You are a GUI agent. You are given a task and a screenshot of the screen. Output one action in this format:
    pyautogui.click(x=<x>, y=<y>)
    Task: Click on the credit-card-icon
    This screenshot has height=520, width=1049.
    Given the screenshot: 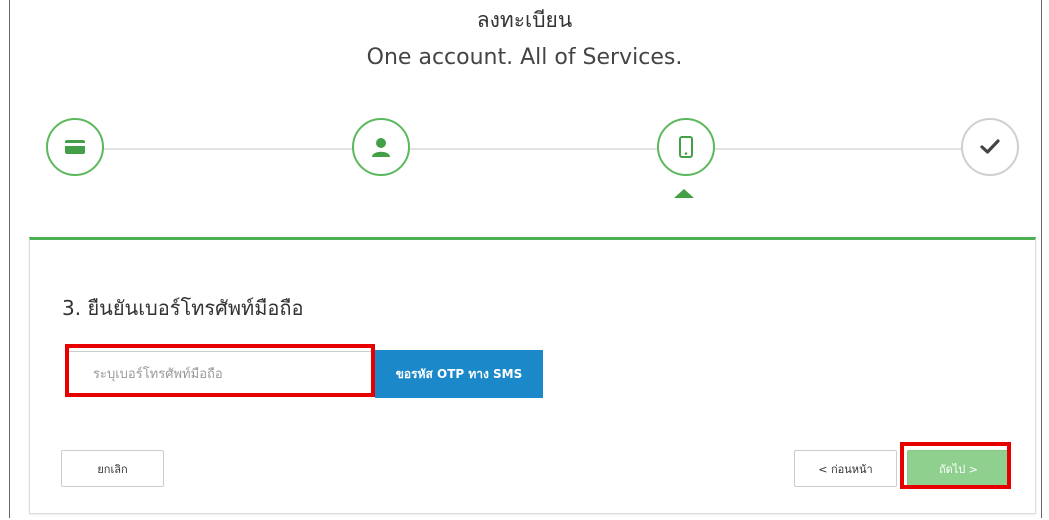 What is the action you would take?
    pyautogui.click(x=75, y=147)
    